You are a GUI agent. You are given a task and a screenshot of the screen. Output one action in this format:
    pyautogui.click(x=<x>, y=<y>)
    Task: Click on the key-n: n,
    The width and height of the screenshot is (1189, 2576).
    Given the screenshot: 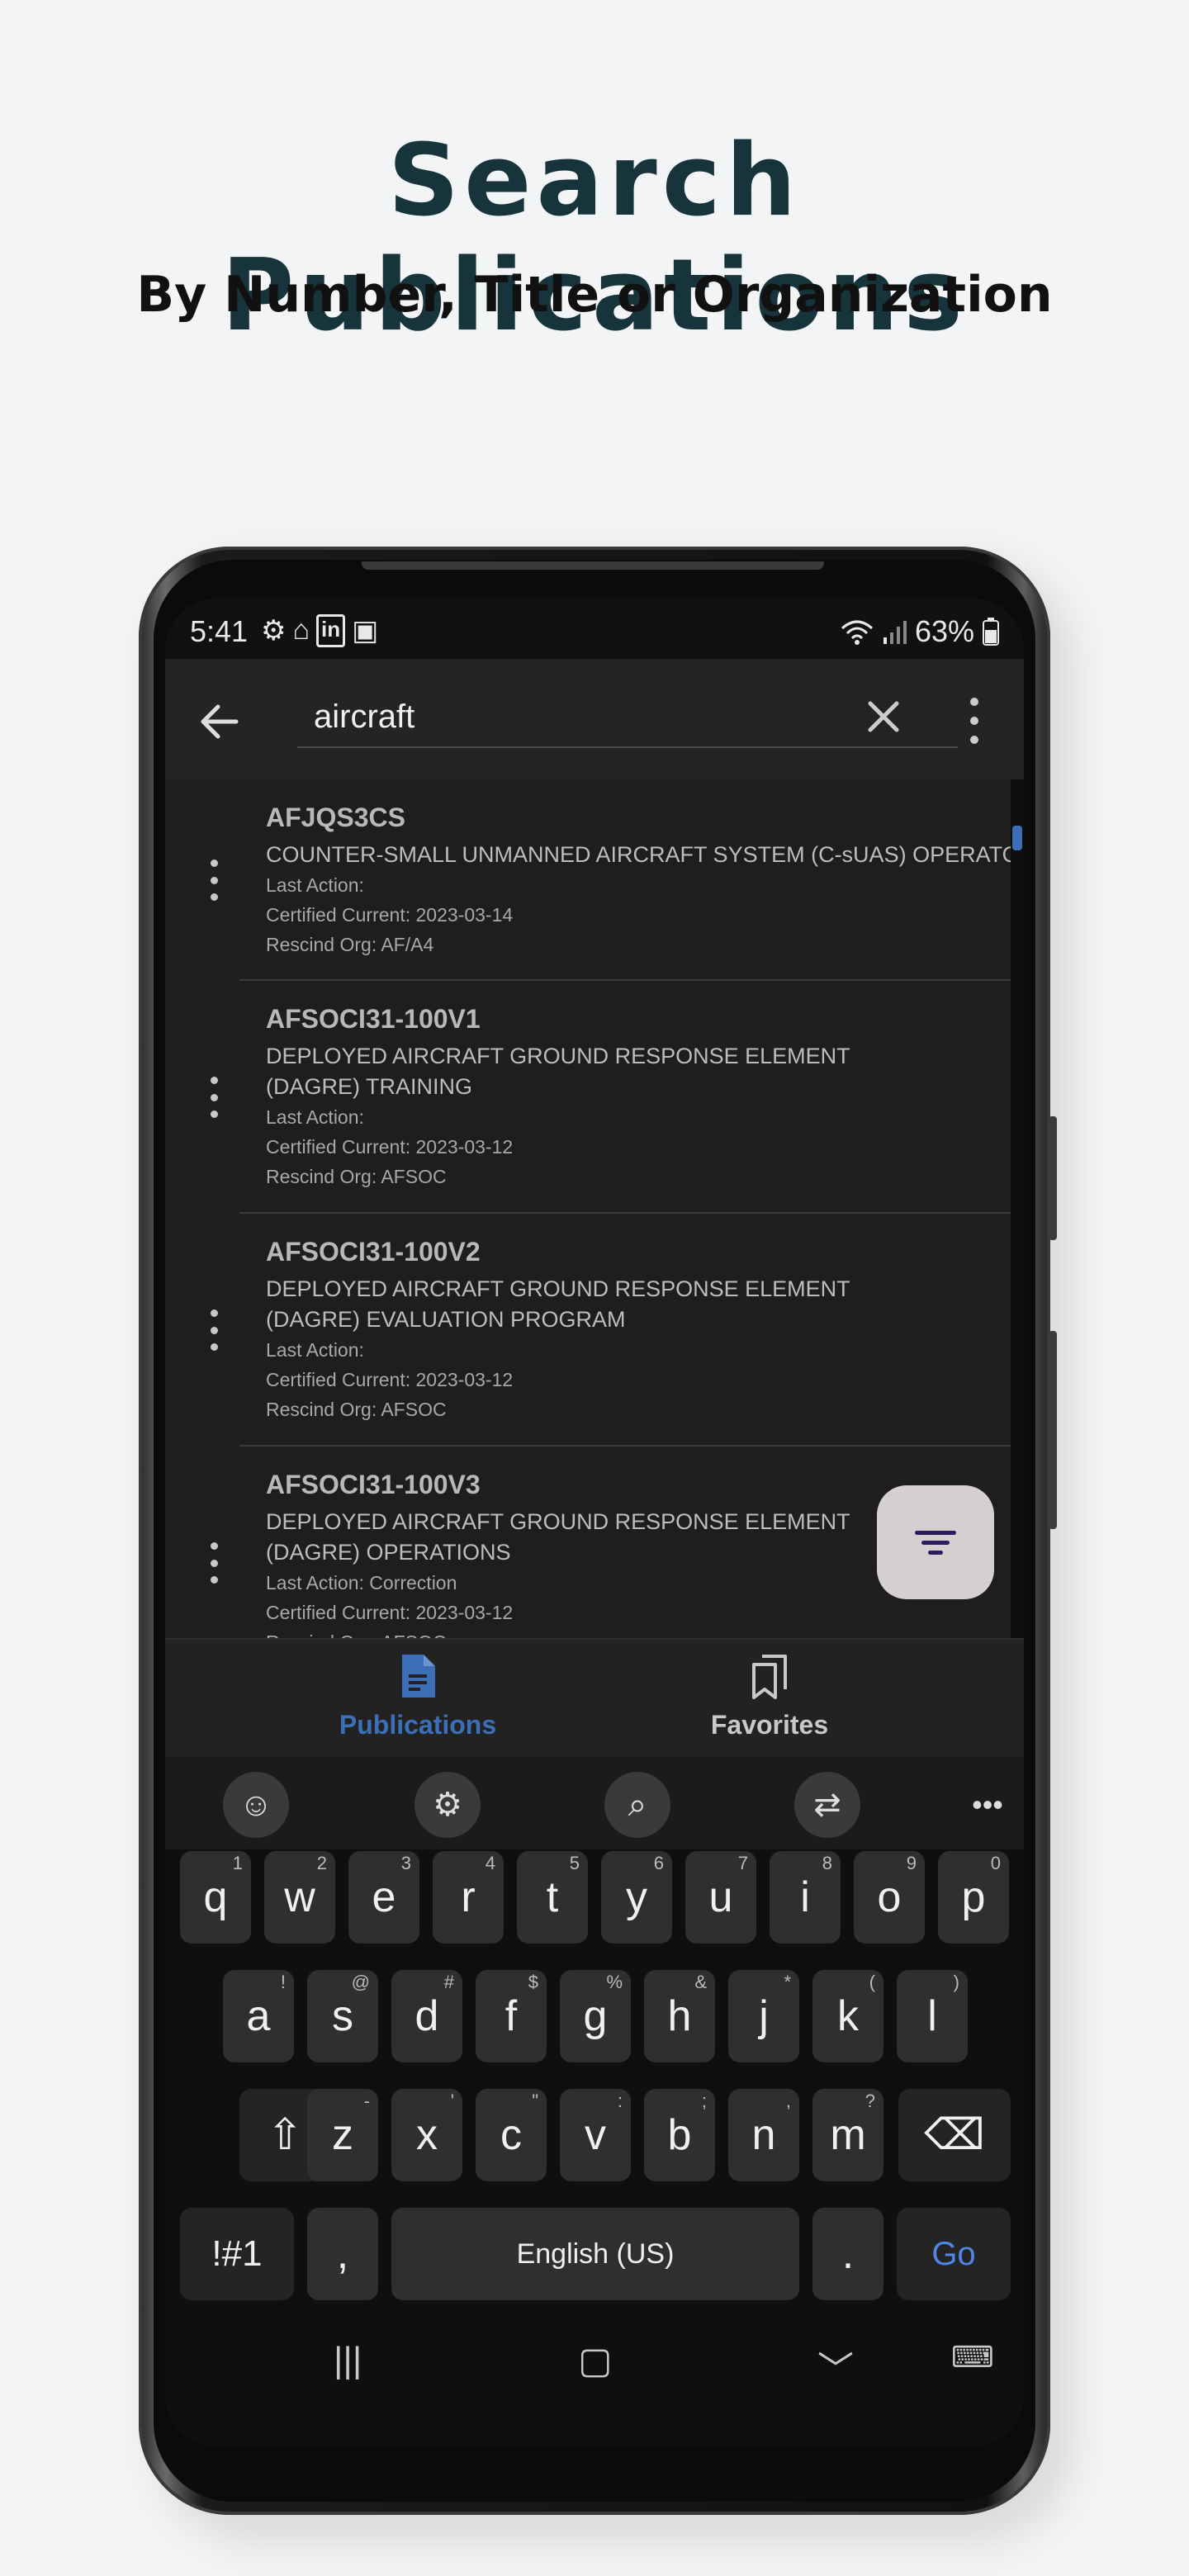 What is the action you would take?
    pyautogui.click(x=763, y=2135)
    